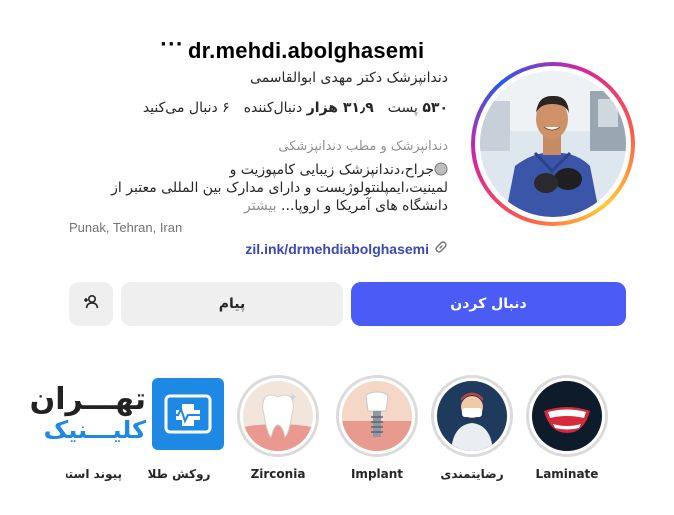  I want to click on dentist-mask-icon, so click(472, 416).